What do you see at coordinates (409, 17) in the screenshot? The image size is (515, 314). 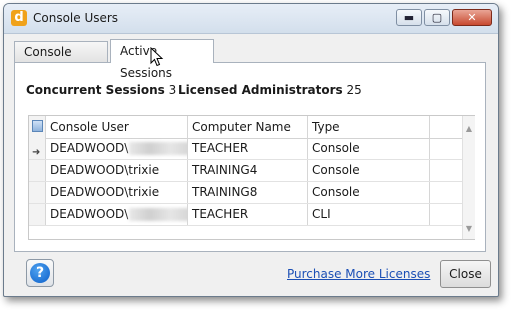 I see `minimize-button: ▬` at bounding box center [409, 17].